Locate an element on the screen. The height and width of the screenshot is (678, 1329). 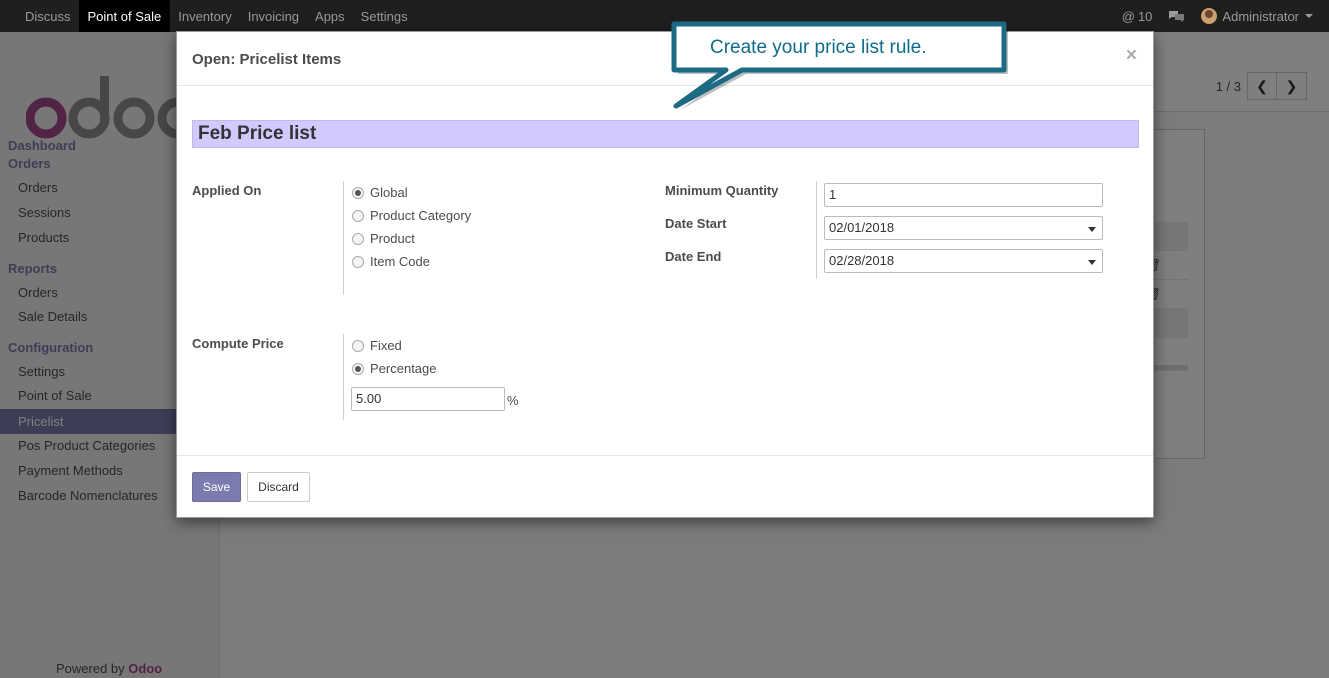
modal-title: Open: Pricelist Items is located at coordinates (267, 59).